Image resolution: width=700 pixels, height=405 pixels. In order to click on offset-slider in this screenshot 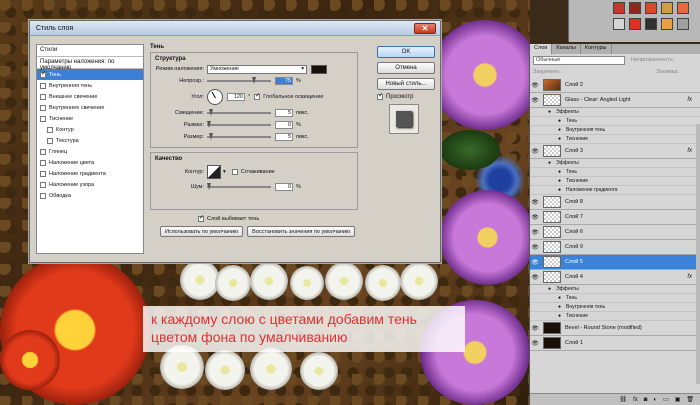, I will do `click(239, 112)`.